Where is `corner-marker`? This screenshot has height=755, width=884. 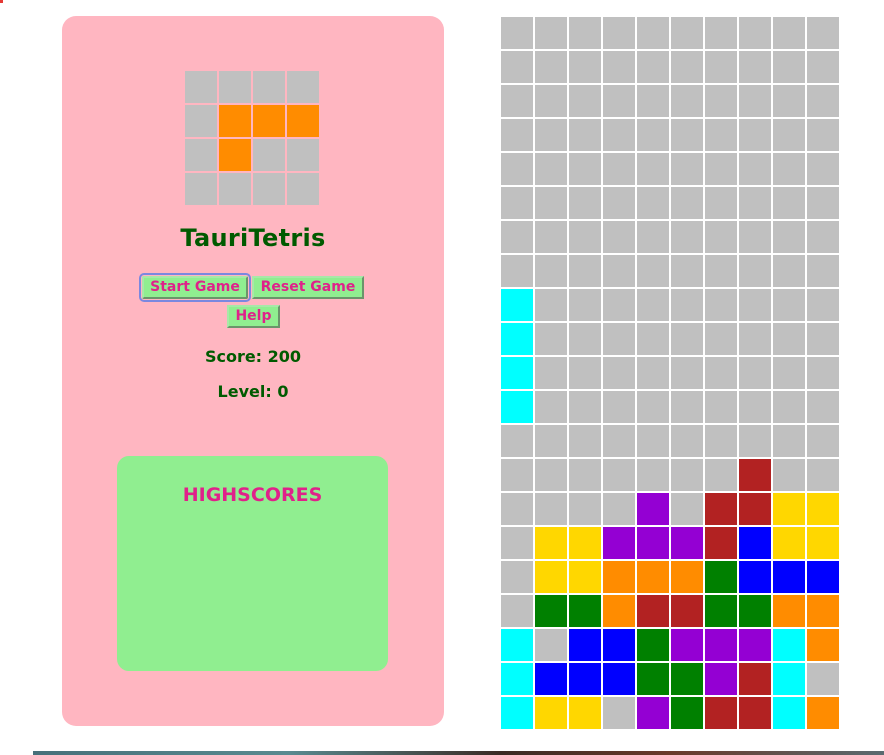
corner-marker is located at coordinates (1, 1).